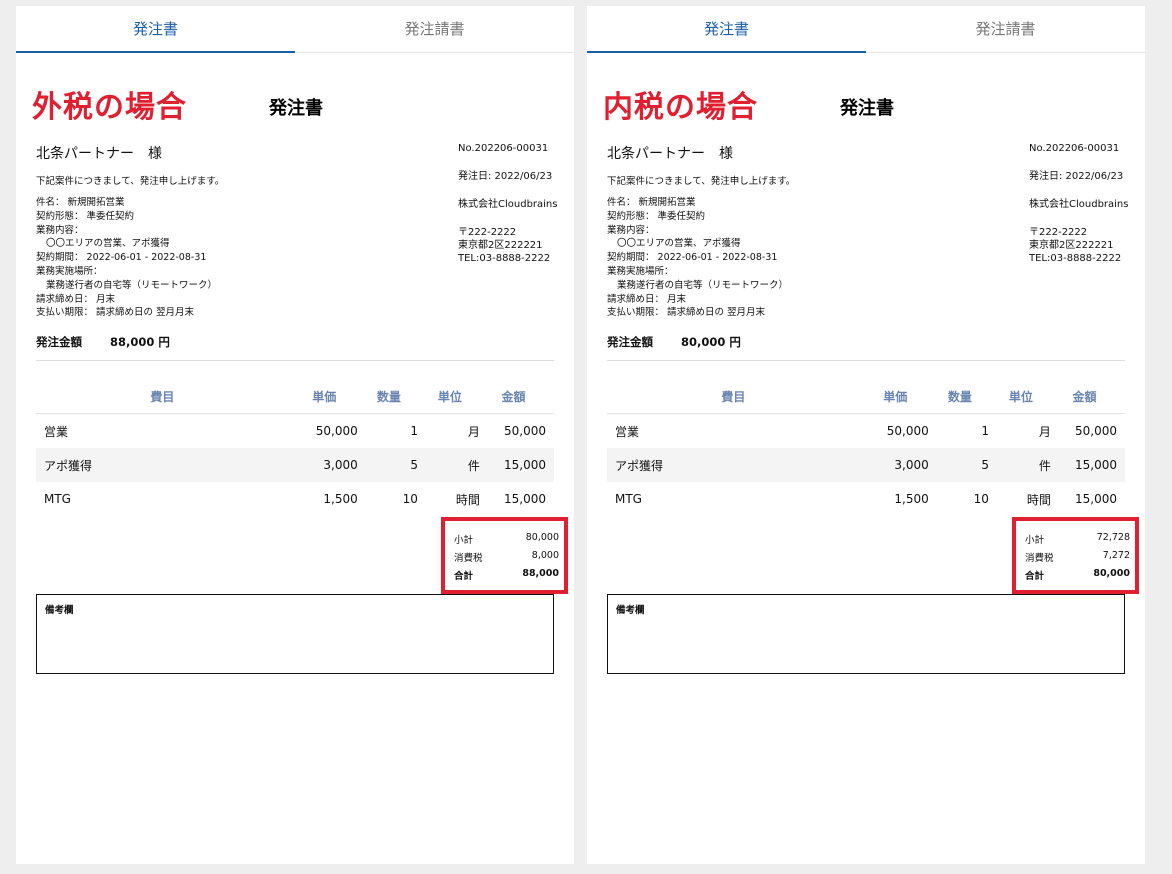  Describe the element at coordinates (506, 539) in the screenshot. I see `subtotal-row: 小計 80,000` at that location.